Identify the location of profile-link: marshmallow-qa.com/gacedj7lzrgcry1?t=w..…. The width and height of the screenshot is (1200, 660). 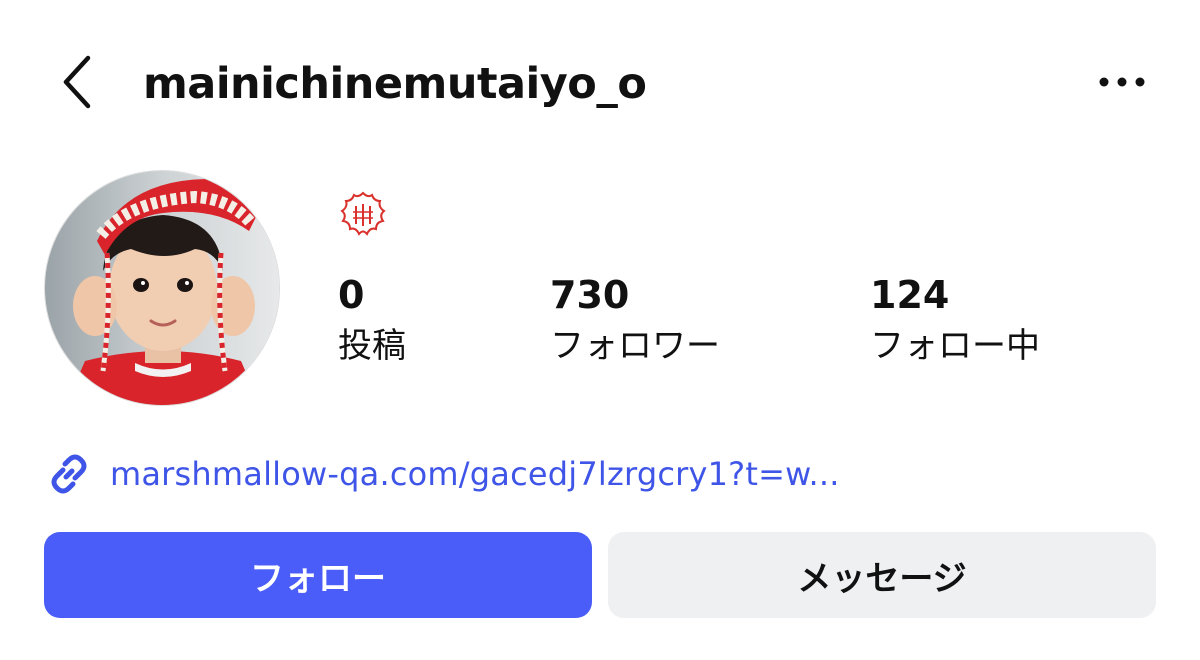
(442, 474).